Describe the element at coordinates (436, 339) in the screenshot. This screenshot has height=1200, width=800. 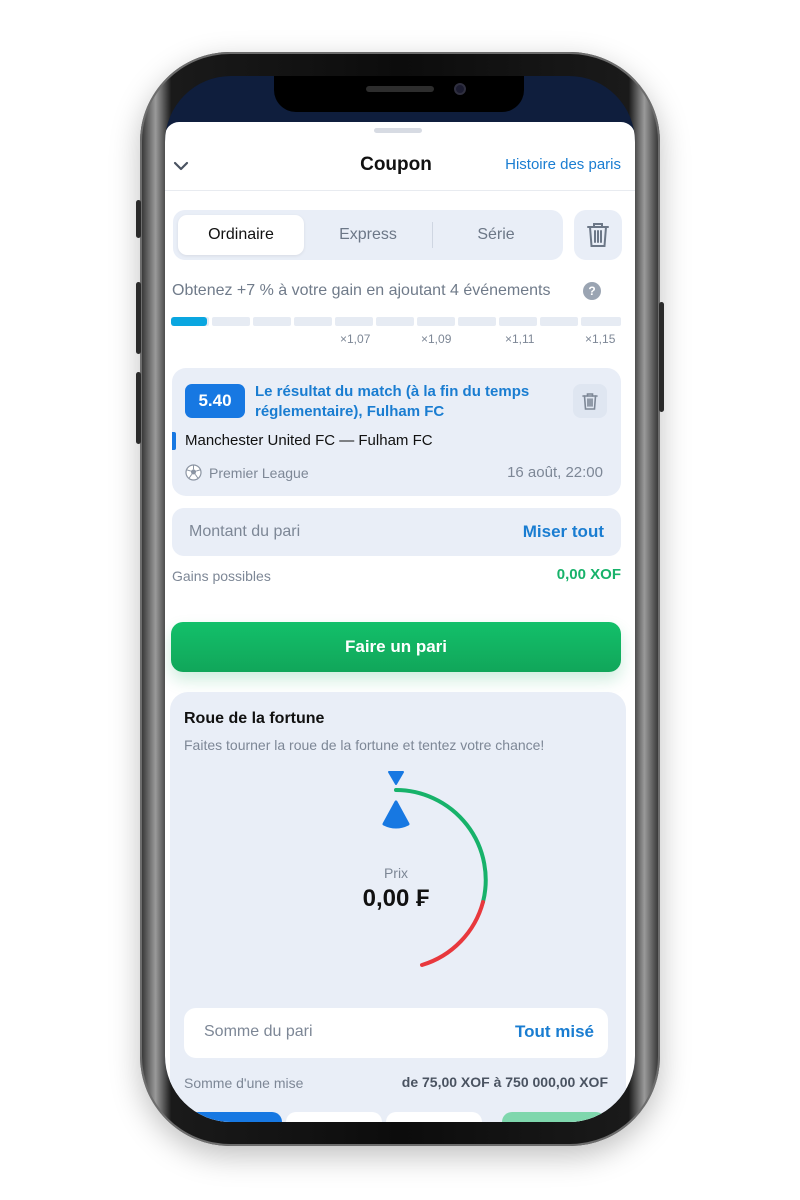
I see `multiplier-label: ×1,09` at that location.